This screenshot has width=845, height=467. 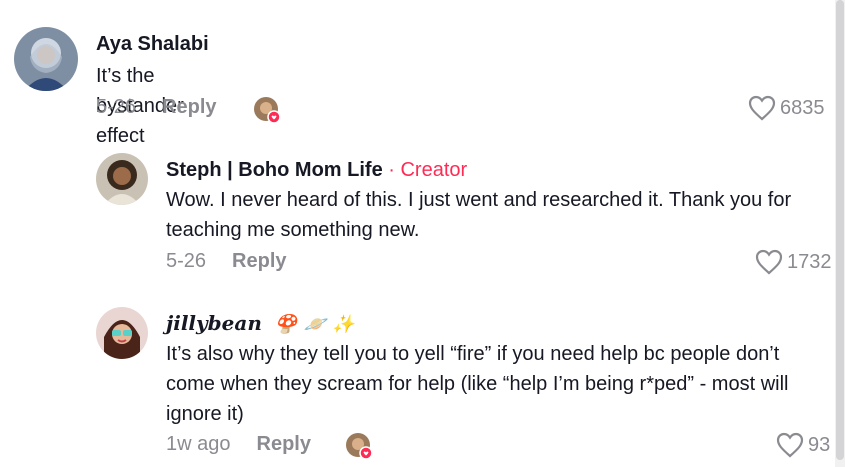 What do you see at coordinates (809, 261) in the screenshot?
I see `like-count: 1732` at bounding box center [809, 261].